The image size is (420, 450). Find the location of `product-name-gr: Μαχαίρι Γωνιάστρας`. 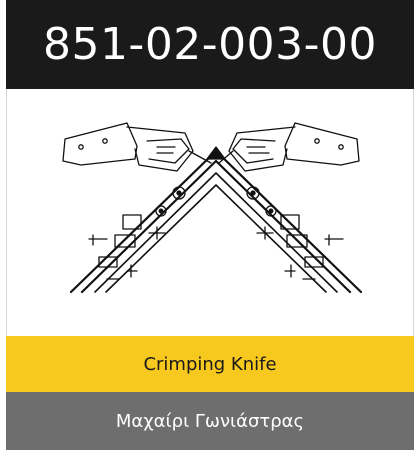

product-name-gr: Μαχαίρι Γωνιάστρας is located at coordinates (210, 421).